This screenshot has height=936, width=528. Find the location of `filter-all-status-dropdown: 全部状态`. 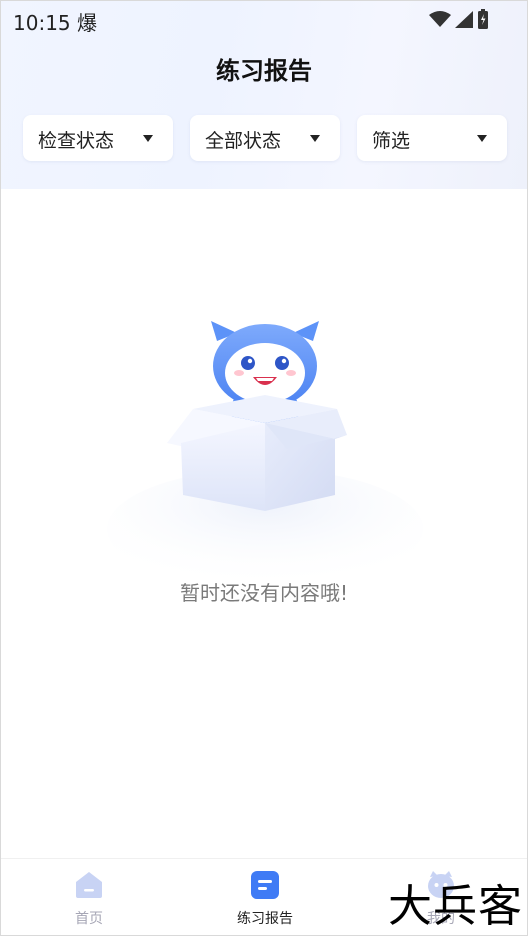

filter-all-status-dropdown: 全部状态 is located at coordinates (265, 138).